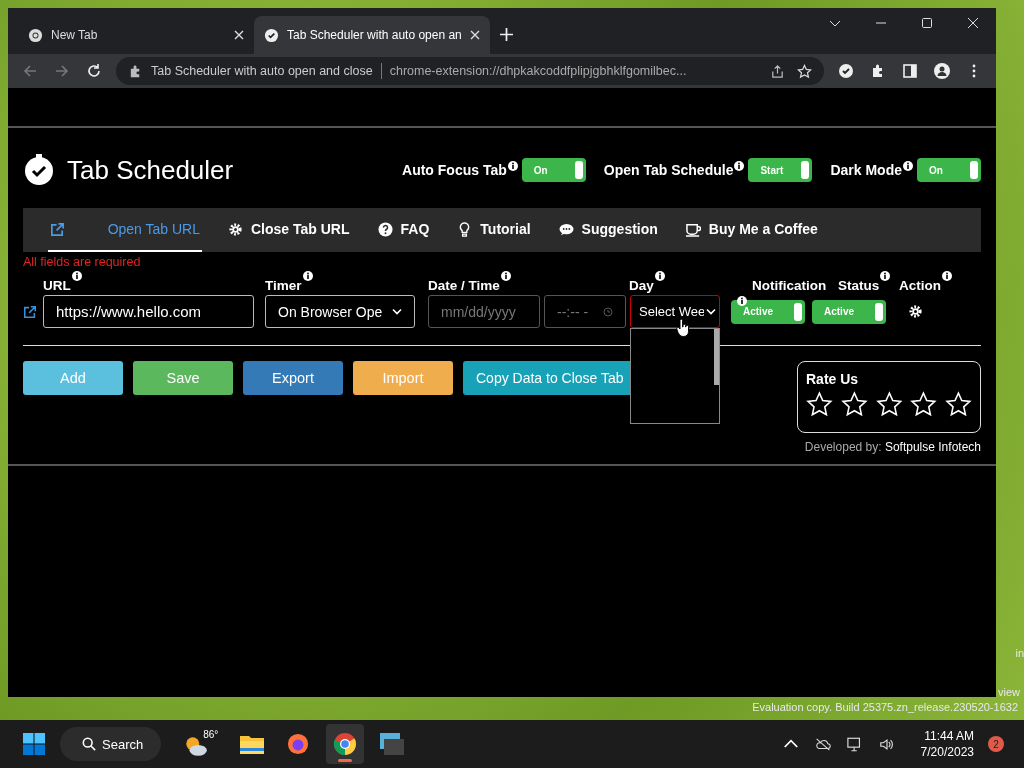 The width and height of the screenshot is (1024, 768). Describe the element at coordinates (57, 285) in the screenshot. I see `column-header: URL` at that location.